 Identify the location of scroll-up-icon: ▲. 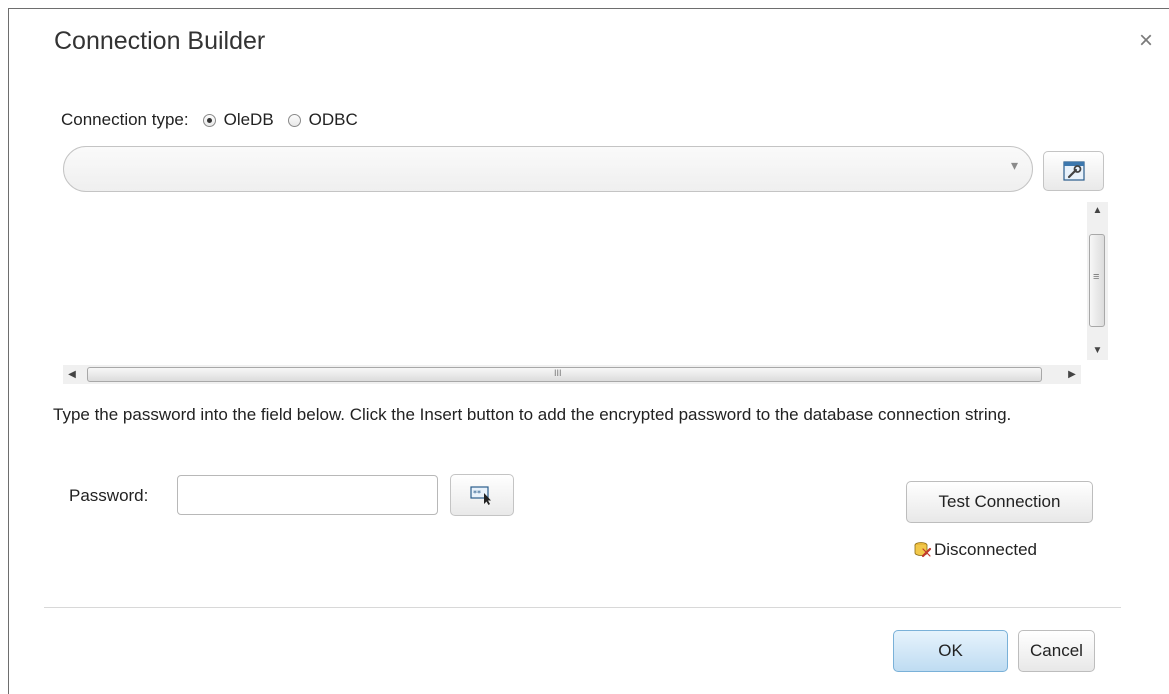
(1097, 211).